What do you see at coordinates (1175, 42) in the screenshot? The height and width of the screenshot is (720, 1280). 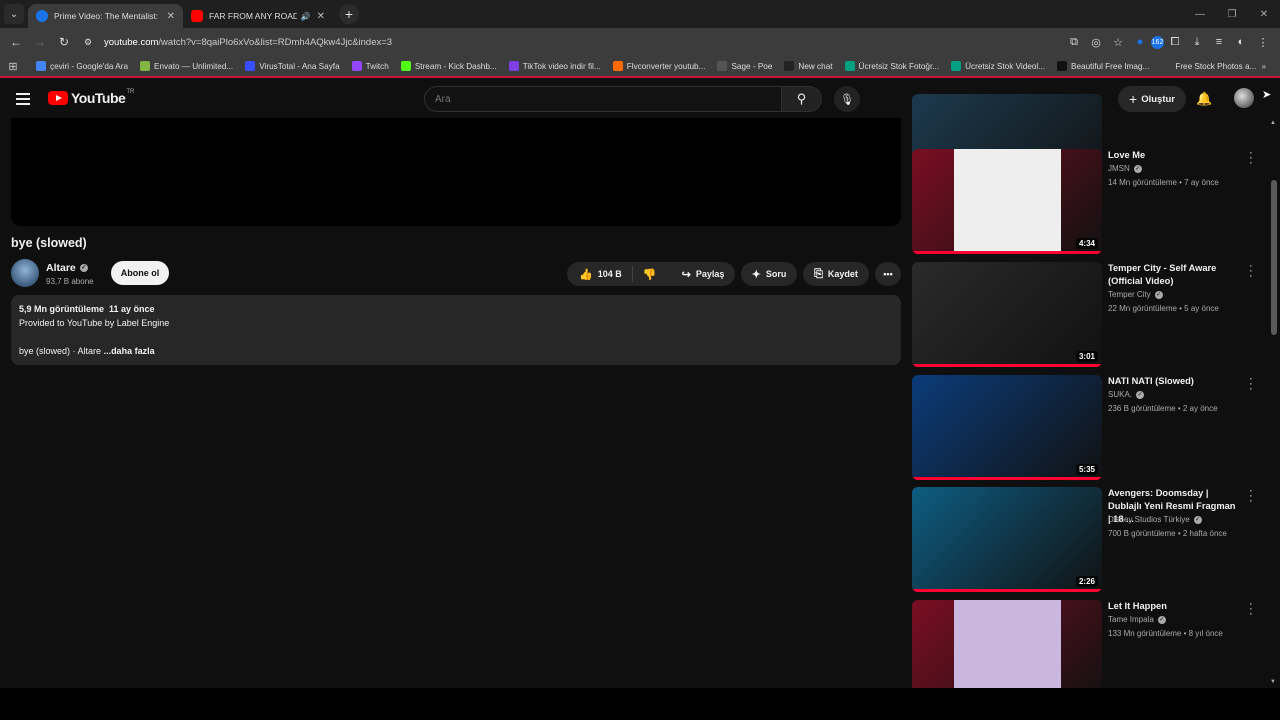 I see `extensions-puzzle-icon: ⧠` at bounding box center [1175, 42].